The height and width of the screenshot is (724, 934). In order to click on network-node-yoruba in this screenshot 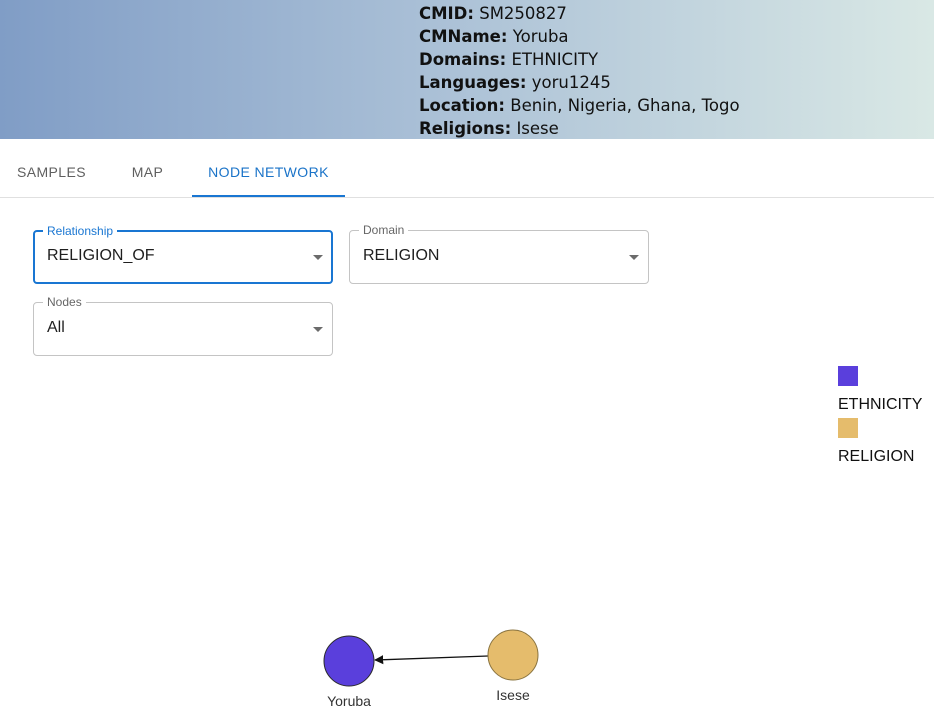, I will do `click(349, 661)`.